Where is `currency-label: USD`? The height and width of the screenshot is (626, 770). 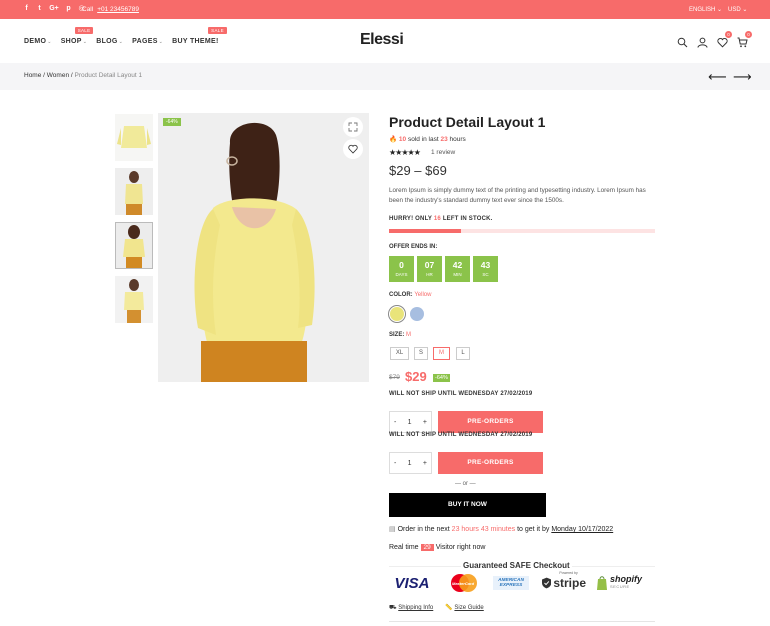 currency-label: USD is located at coordinates (734, 10).